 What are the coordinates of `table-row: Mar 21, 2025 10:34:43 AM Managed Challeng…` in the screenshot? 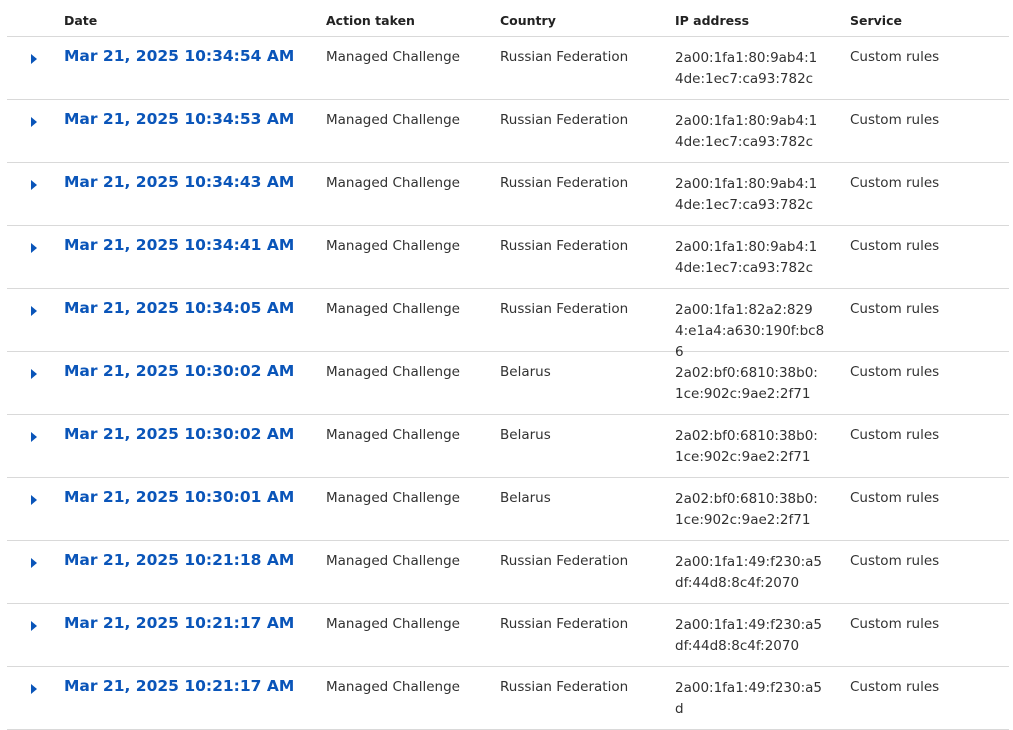 It's located at (508, 194).